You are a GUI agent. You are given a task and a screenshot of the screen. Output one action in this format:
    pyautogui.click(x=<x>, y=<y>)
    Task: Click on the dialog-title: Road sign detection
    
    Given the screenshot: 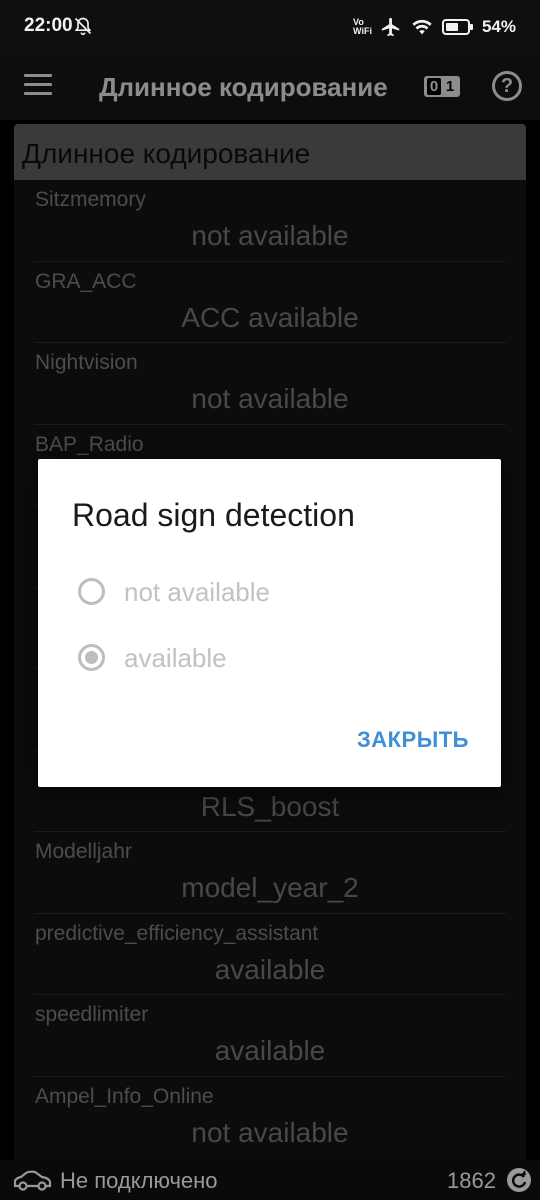 What is the action you would take?
    pyautogui.click(x=213, y=515)
    